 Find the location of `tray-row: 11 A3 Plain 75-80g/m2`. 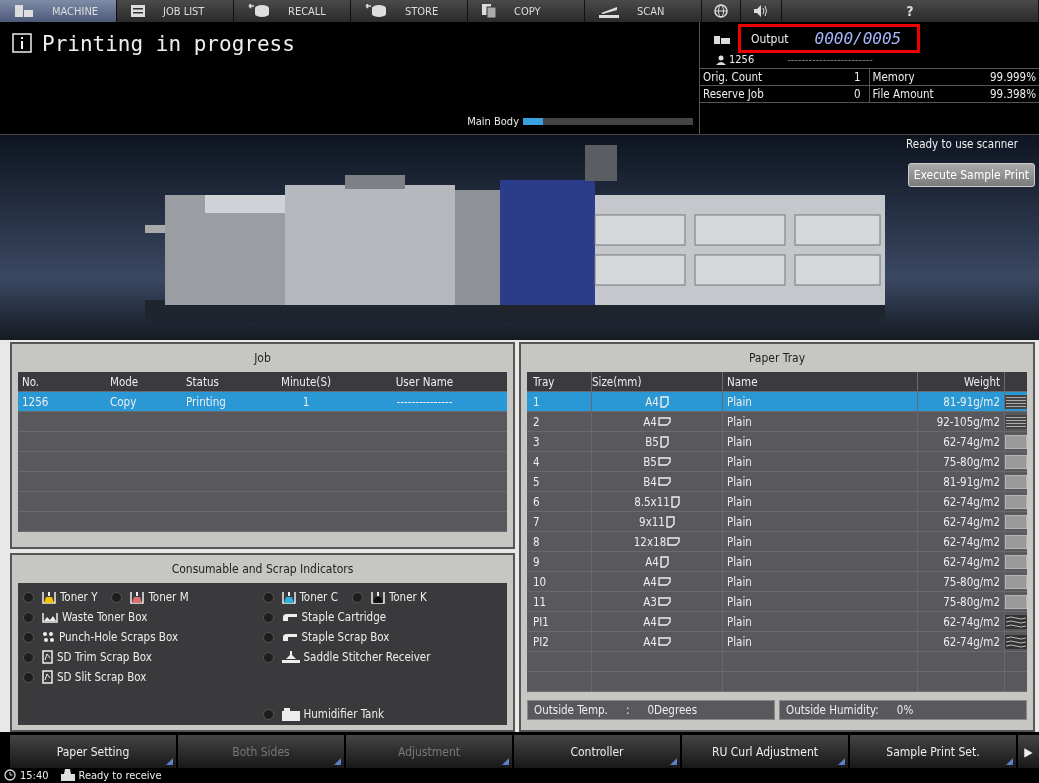

tray-row: 11 A3 Plain 75-80g/m2 is located at coordinates (777, 602).